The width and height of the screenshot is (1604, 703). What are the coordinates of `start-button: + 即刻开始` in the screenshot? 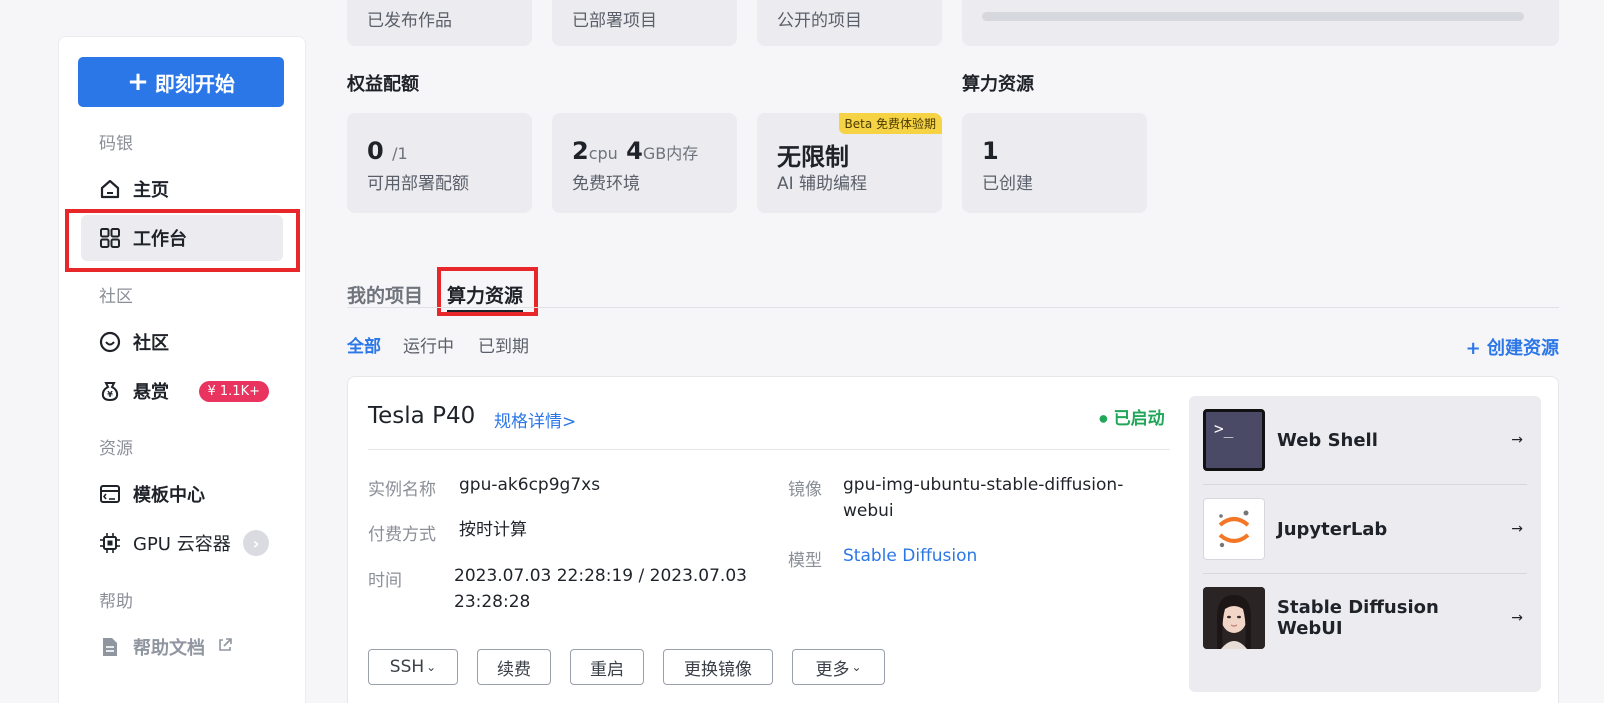 It's located at (181, 82).